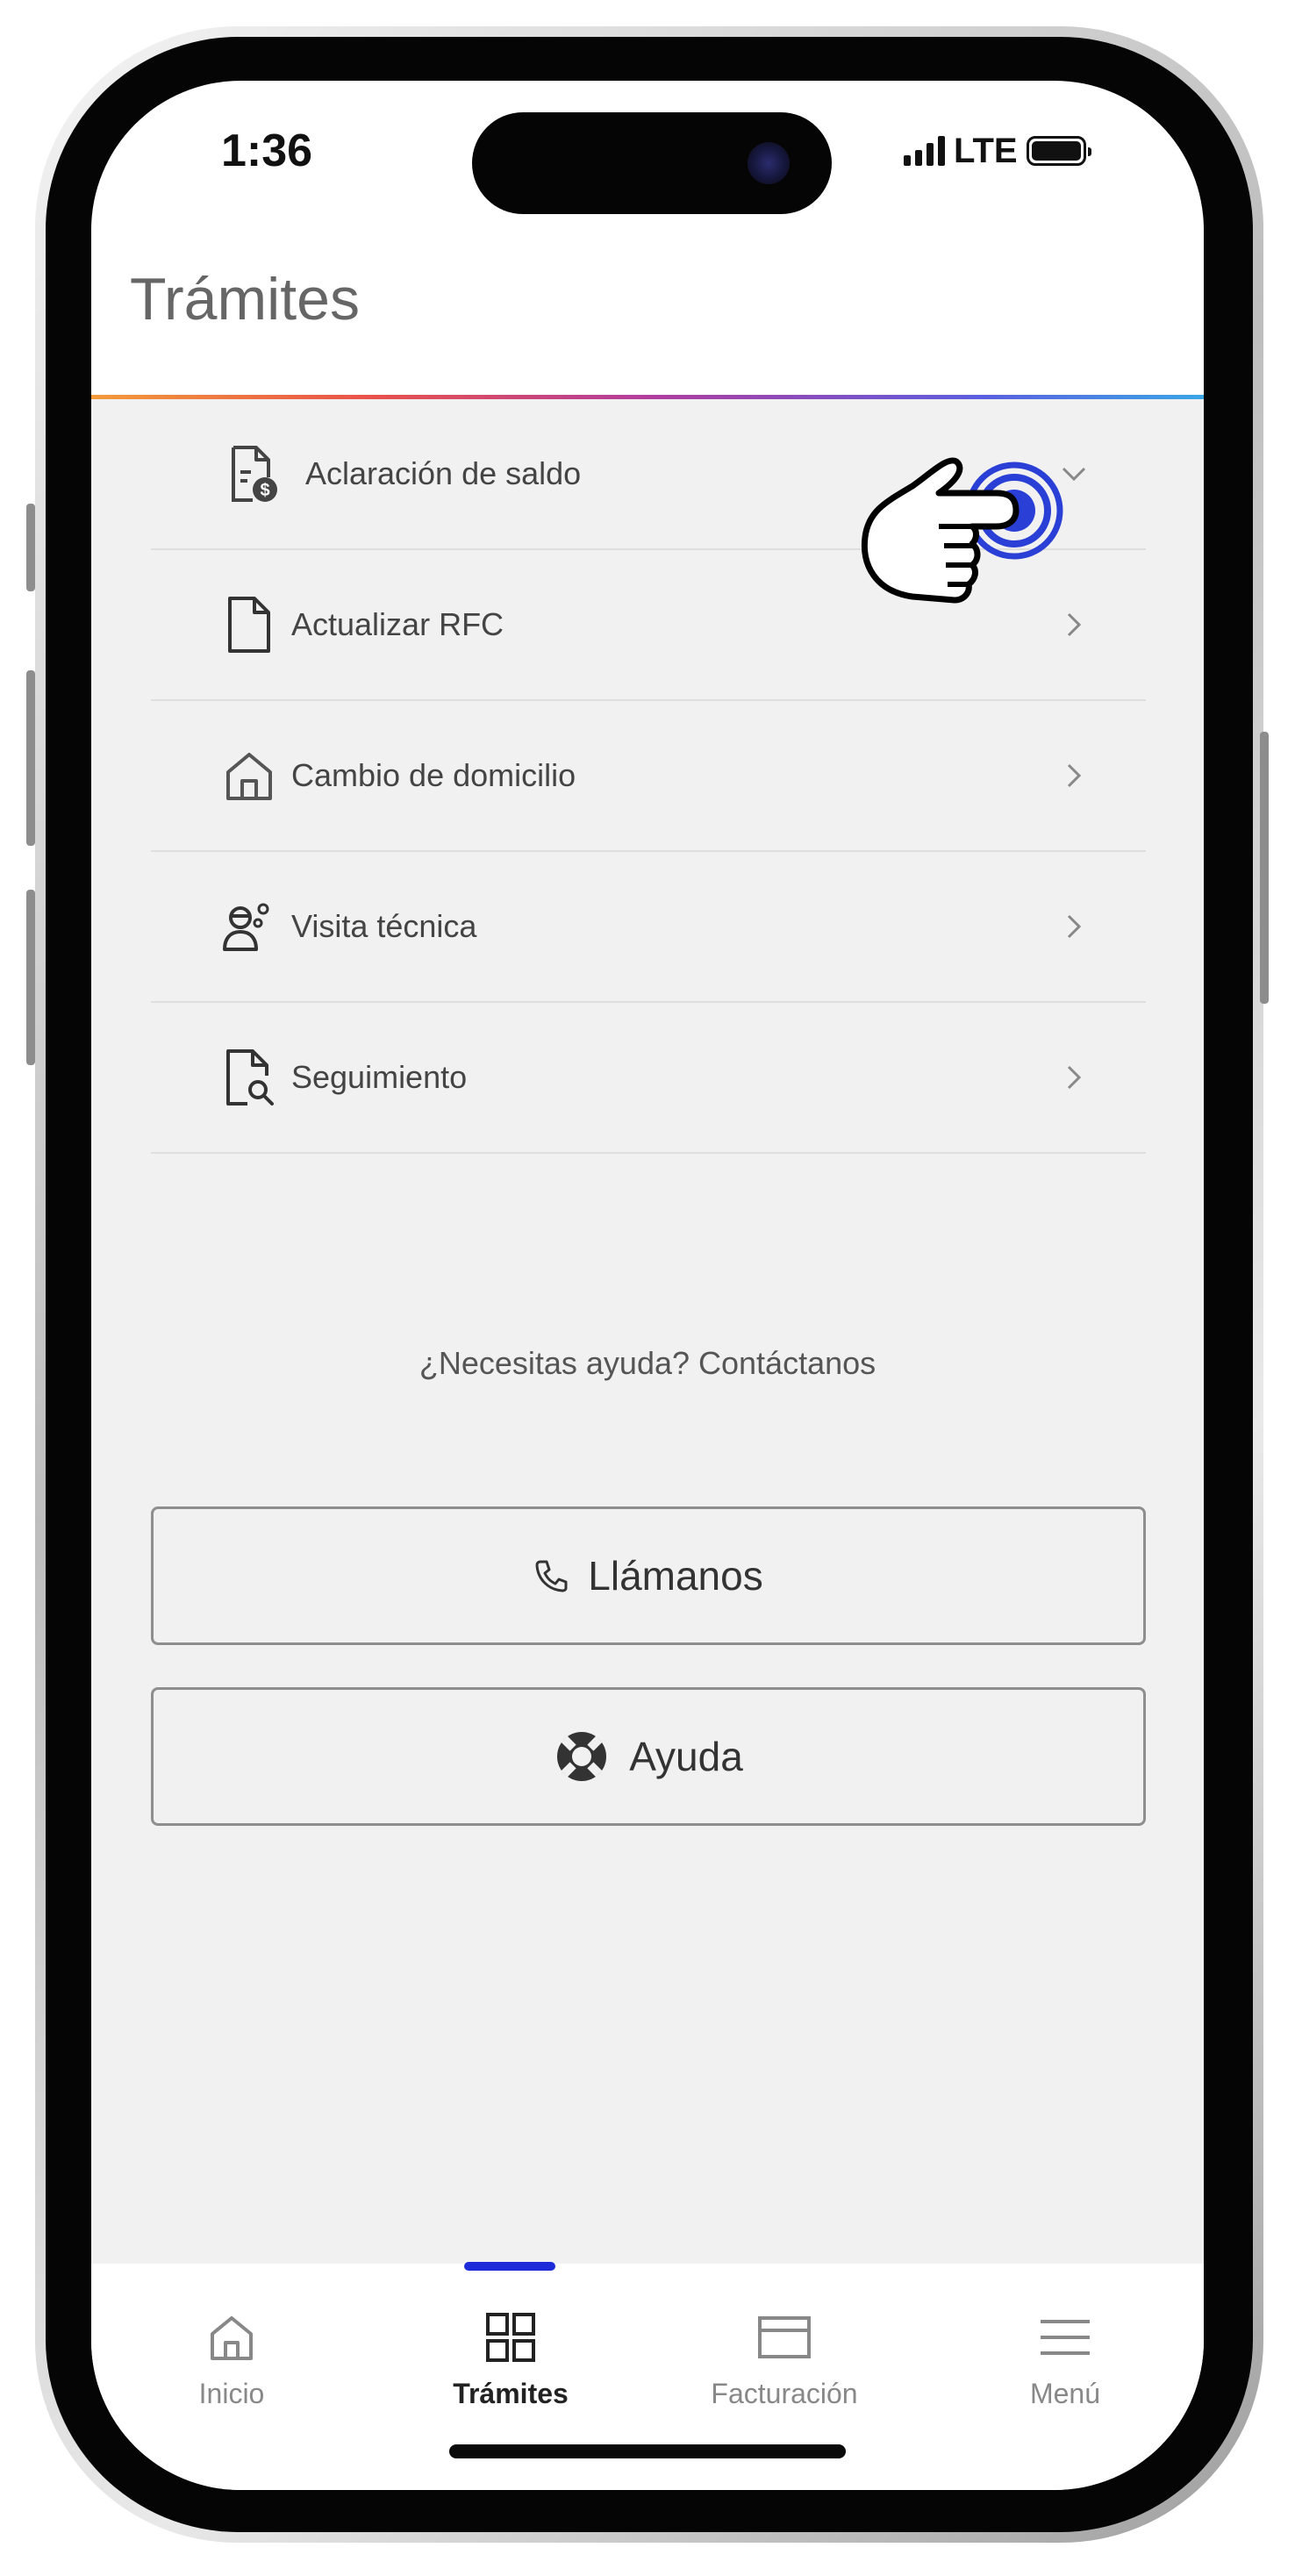 The width and height of the screenshot is (1295, 2576). What do you see at coordinates (31, 547) in the screenshot?
I see `action-button` at bounding box center [31, 547].